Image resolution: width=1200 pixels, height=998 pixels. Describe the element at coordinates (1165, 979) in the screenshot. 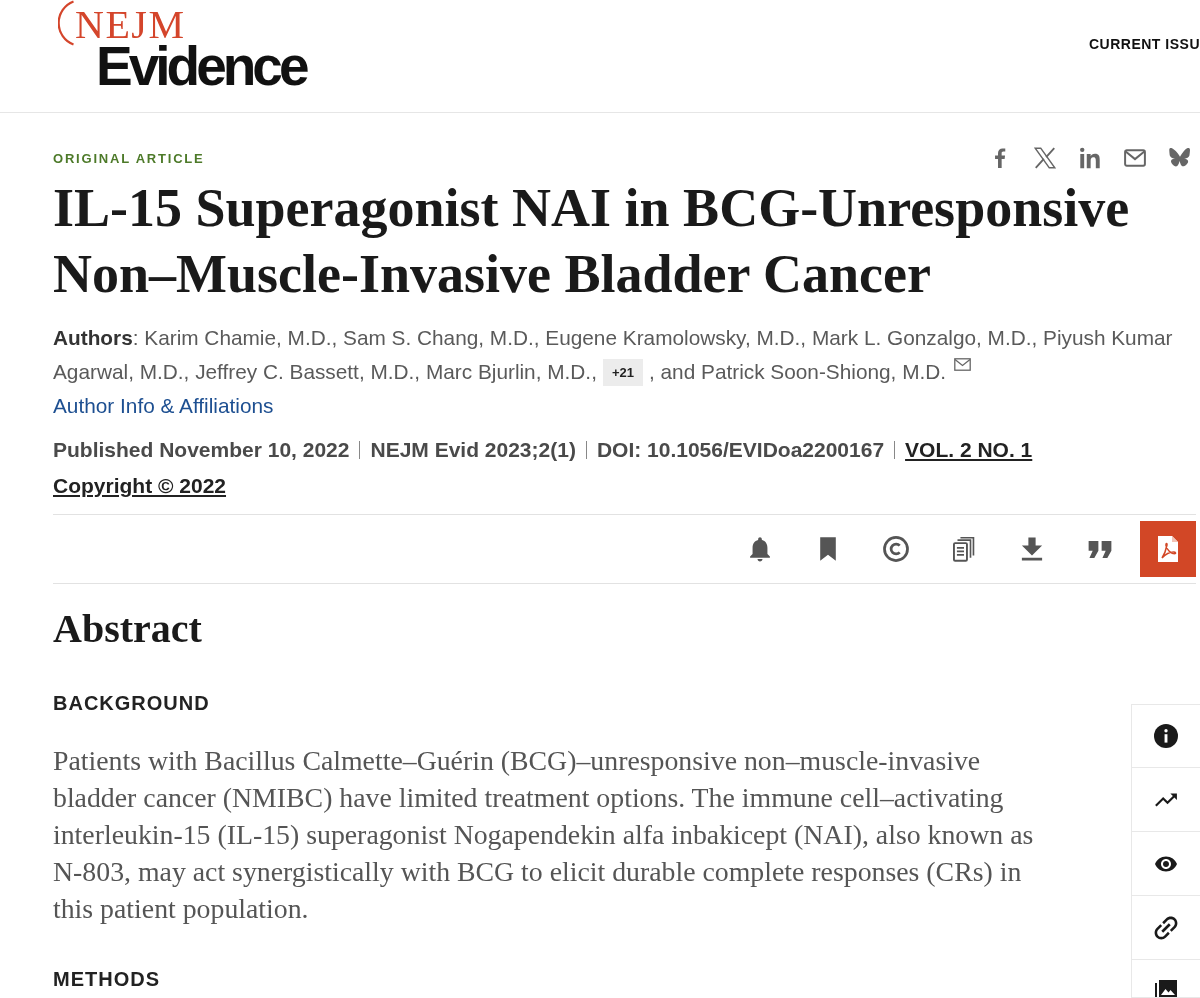

I see `image-button` at that location.